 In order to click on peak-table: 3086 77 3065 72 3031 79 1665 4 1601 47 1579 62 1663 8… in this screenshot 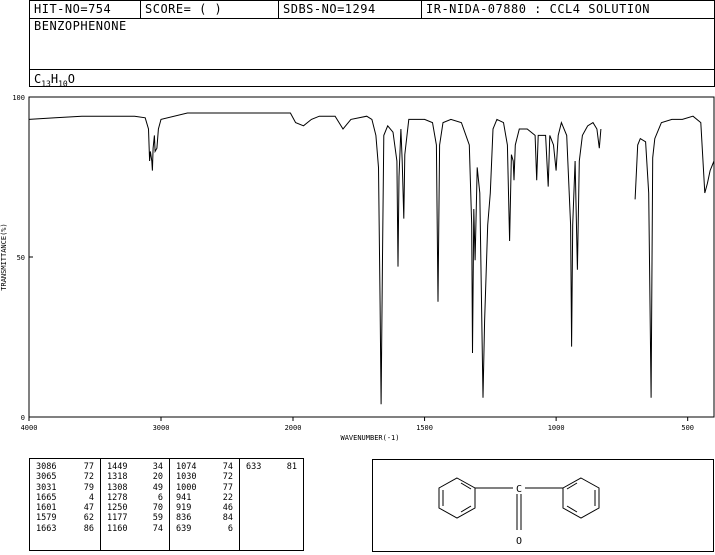, I will do `click(166, 504)`.